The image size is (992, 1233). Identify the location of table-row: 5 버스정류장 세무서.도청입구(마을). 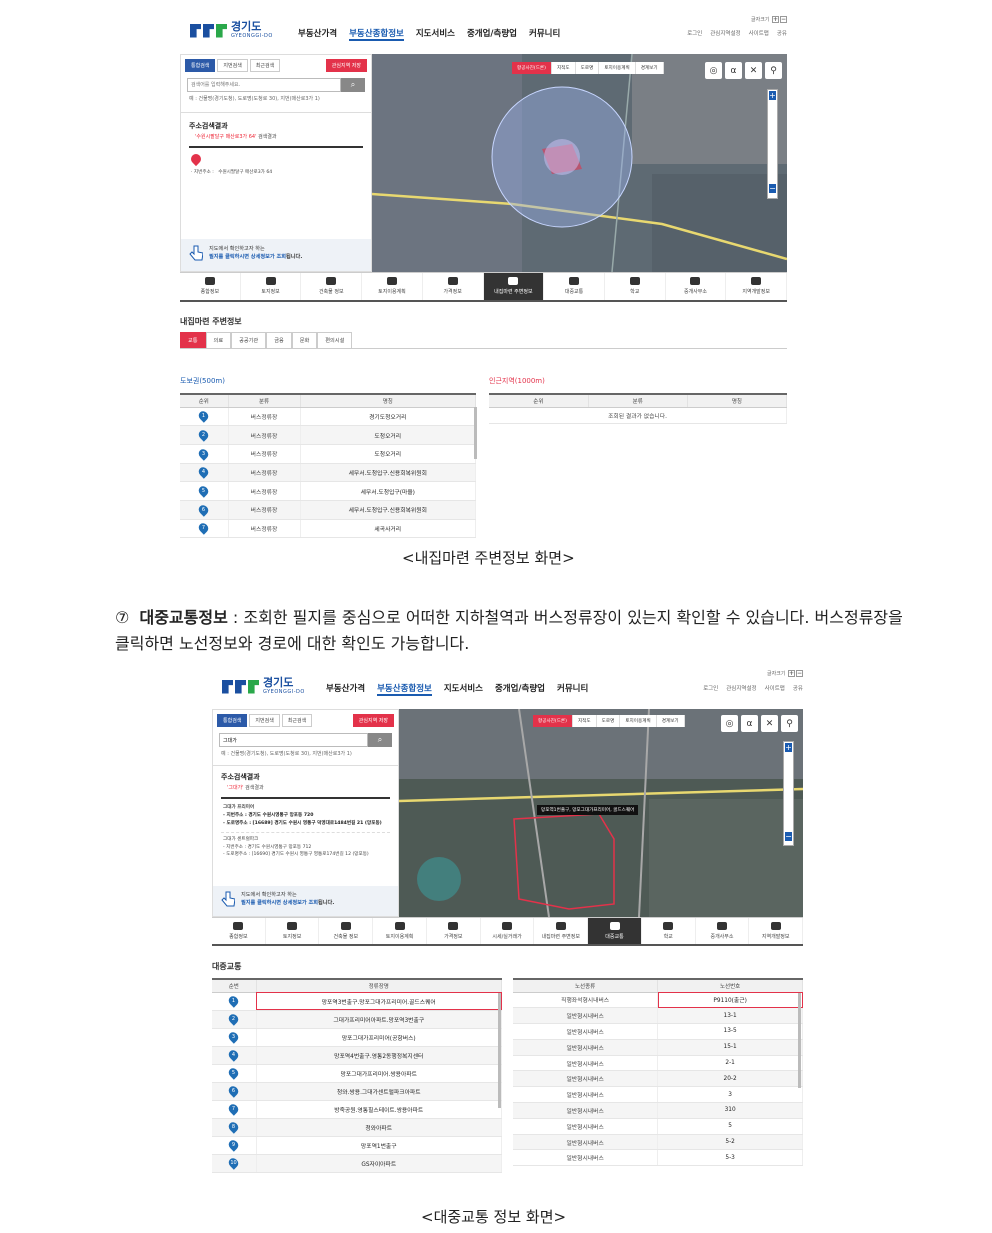
(328, 491).